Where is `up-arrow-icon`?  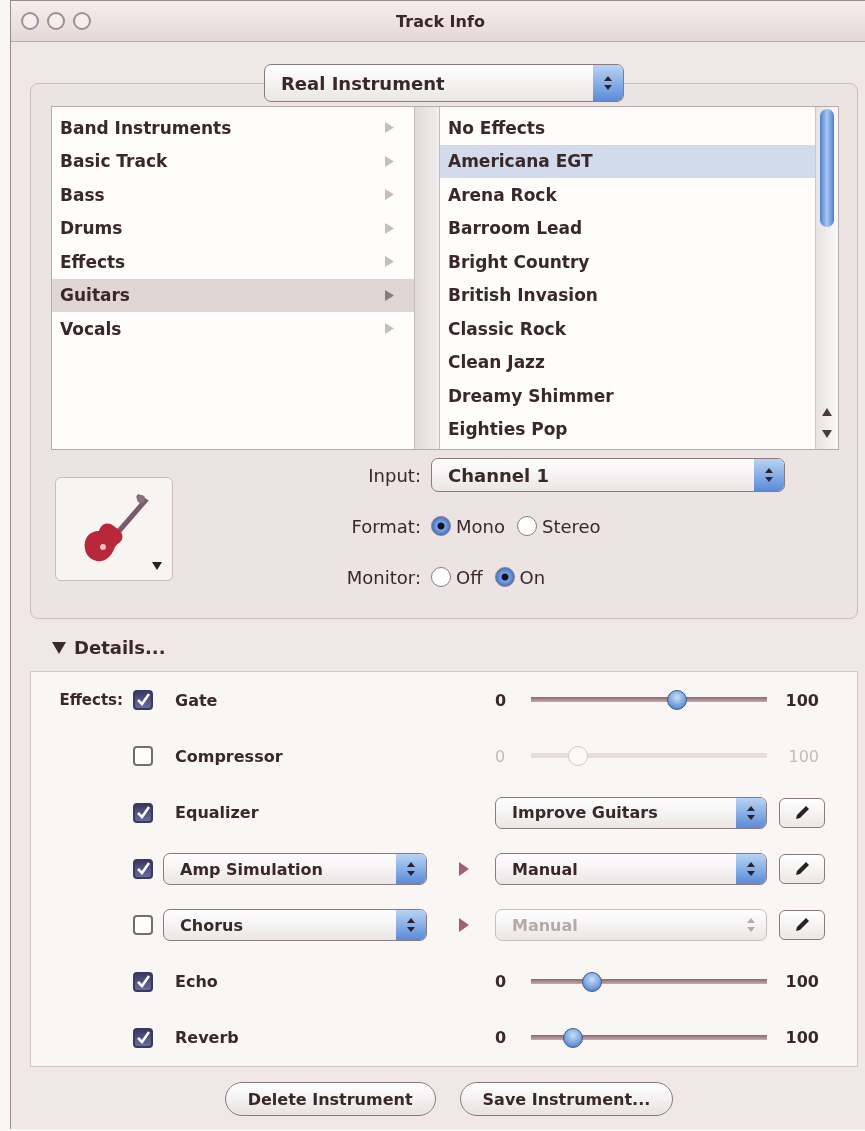
up-arrow-icon is located at coordinates (827, 412).